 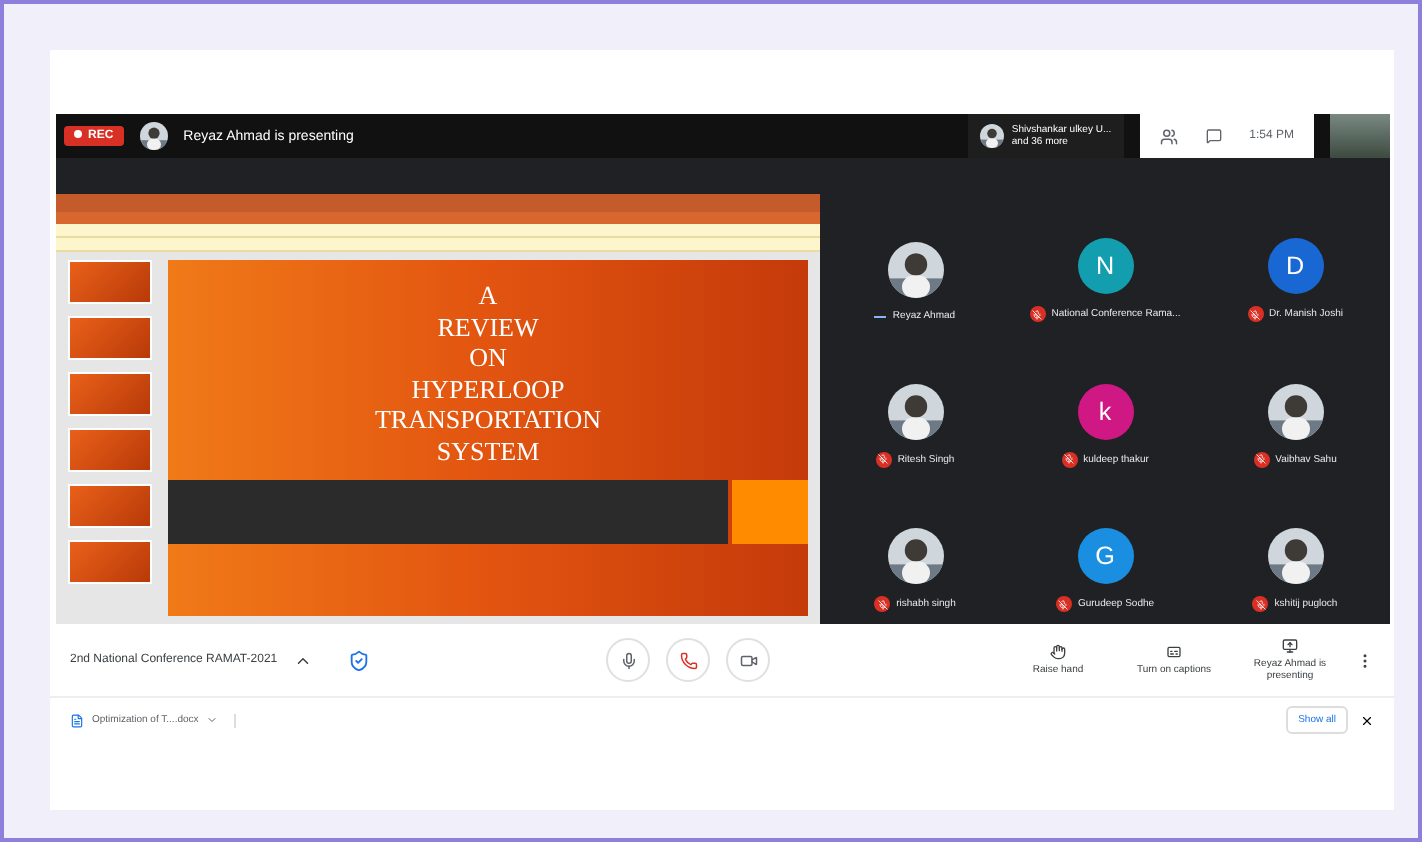 What do you see at coordinates (488, 420) in the screenshot?
I see `slide-title: TRANSPORTATION` at bounding box center [488, 420].